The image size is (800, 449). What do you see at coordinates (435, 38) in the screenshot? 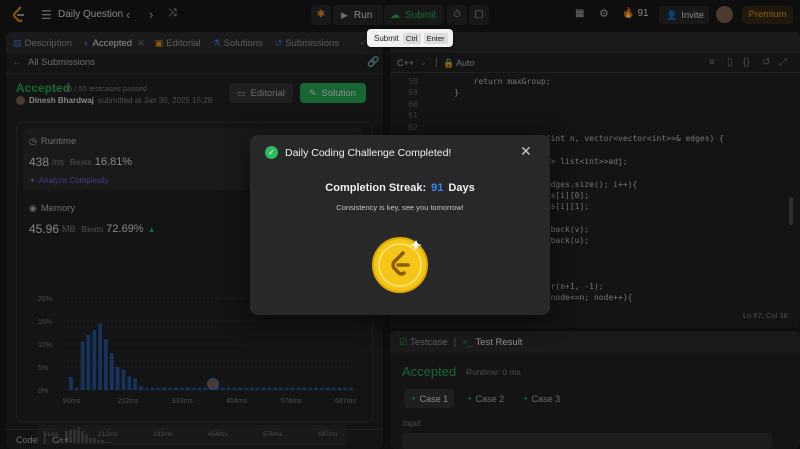
I see `shortcut-key-enter: Enter` at bounding box center [435, 38].